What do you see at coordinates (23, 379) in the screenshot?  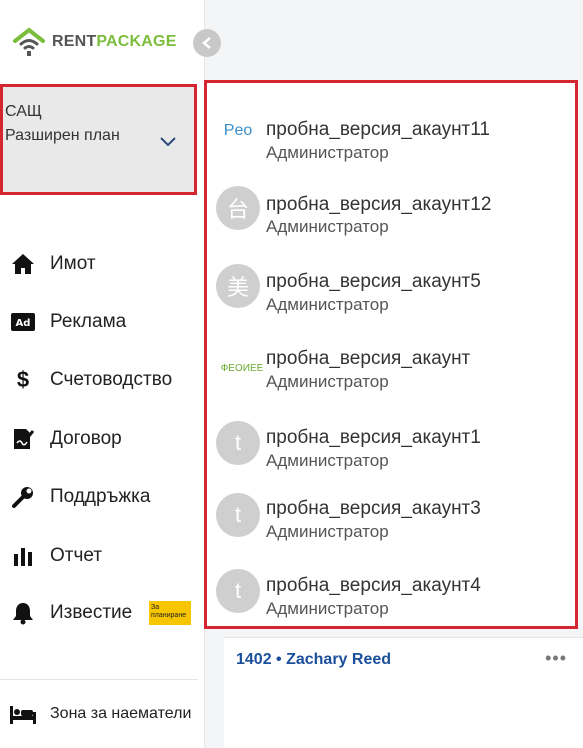 I see `dollar-icon: $` at bounding box center [23, 379].